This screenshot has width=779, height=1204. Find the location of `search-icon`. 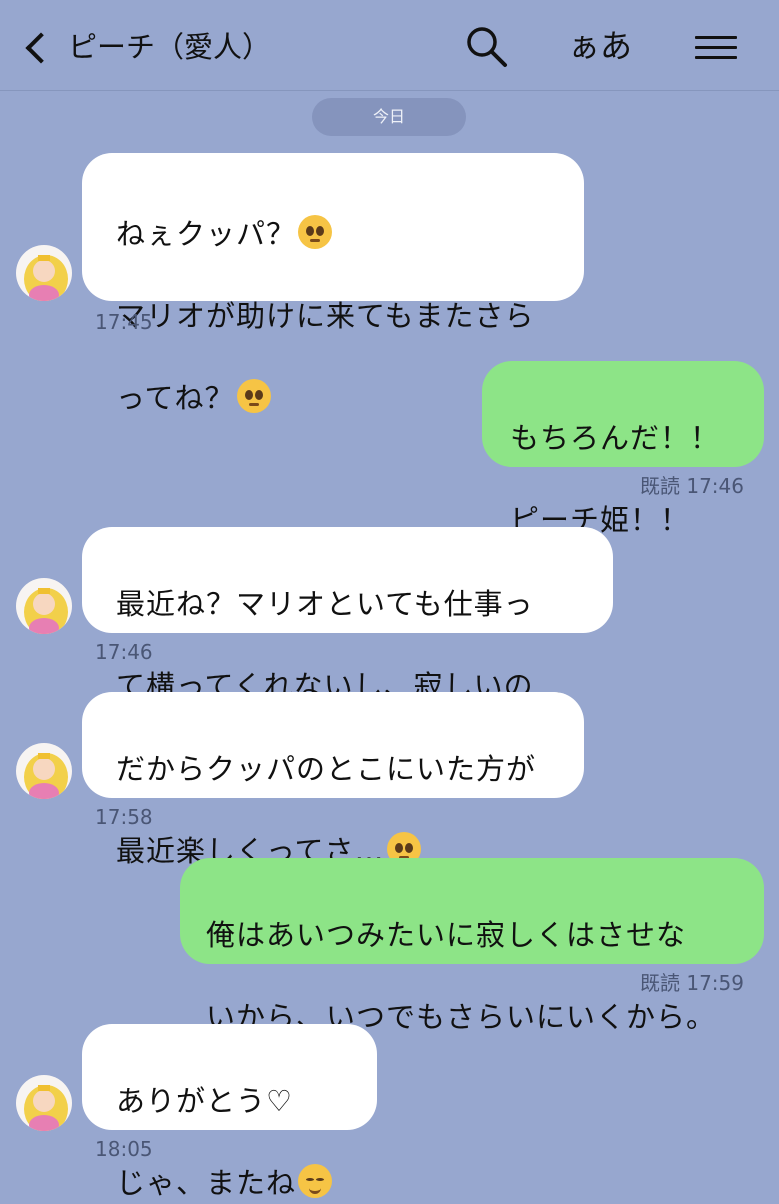

search-icon is located at coordinates (486, 46).